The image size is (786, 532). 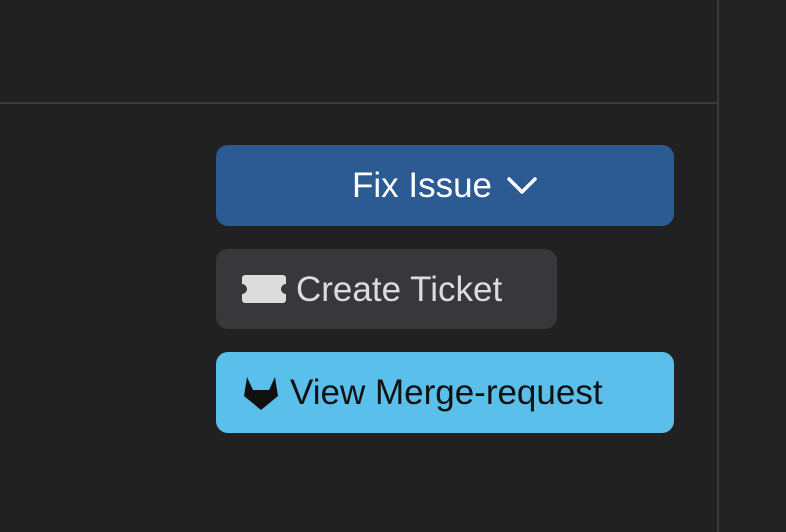 I want to click on create-ticket-button: Create Ticket, so click(x=386, y=289).